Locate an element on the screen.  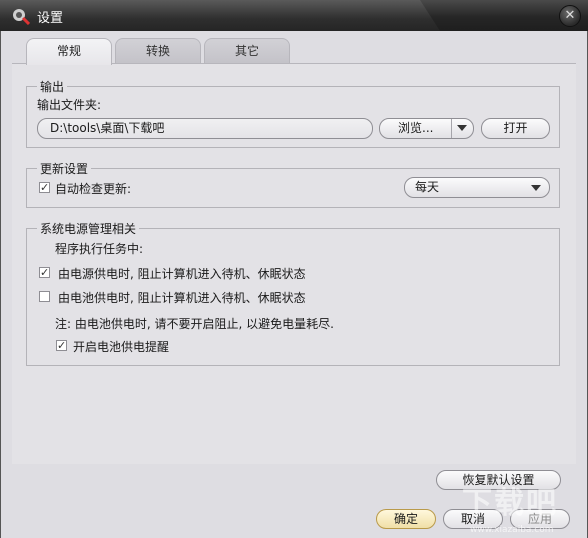
update-frequency-value: 每天 is located at coordinates (427, 187).